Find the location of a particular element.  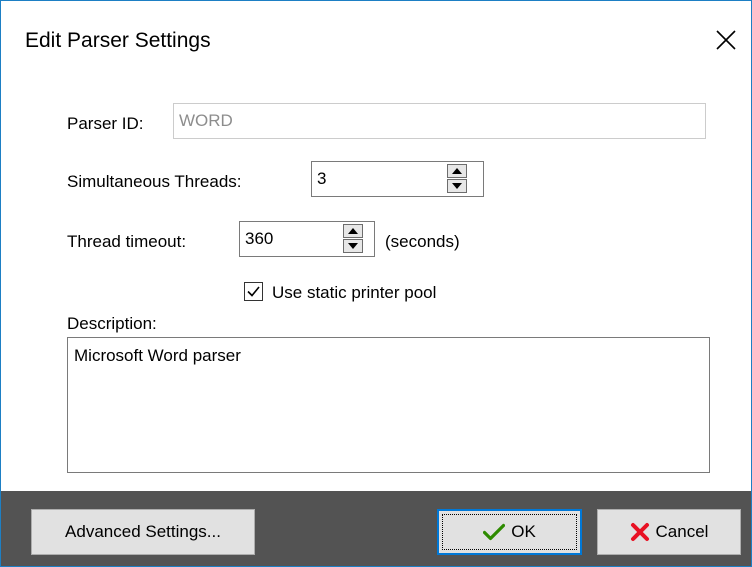

description-text: Microsoft Word parser is located at coordinates (157, 355).